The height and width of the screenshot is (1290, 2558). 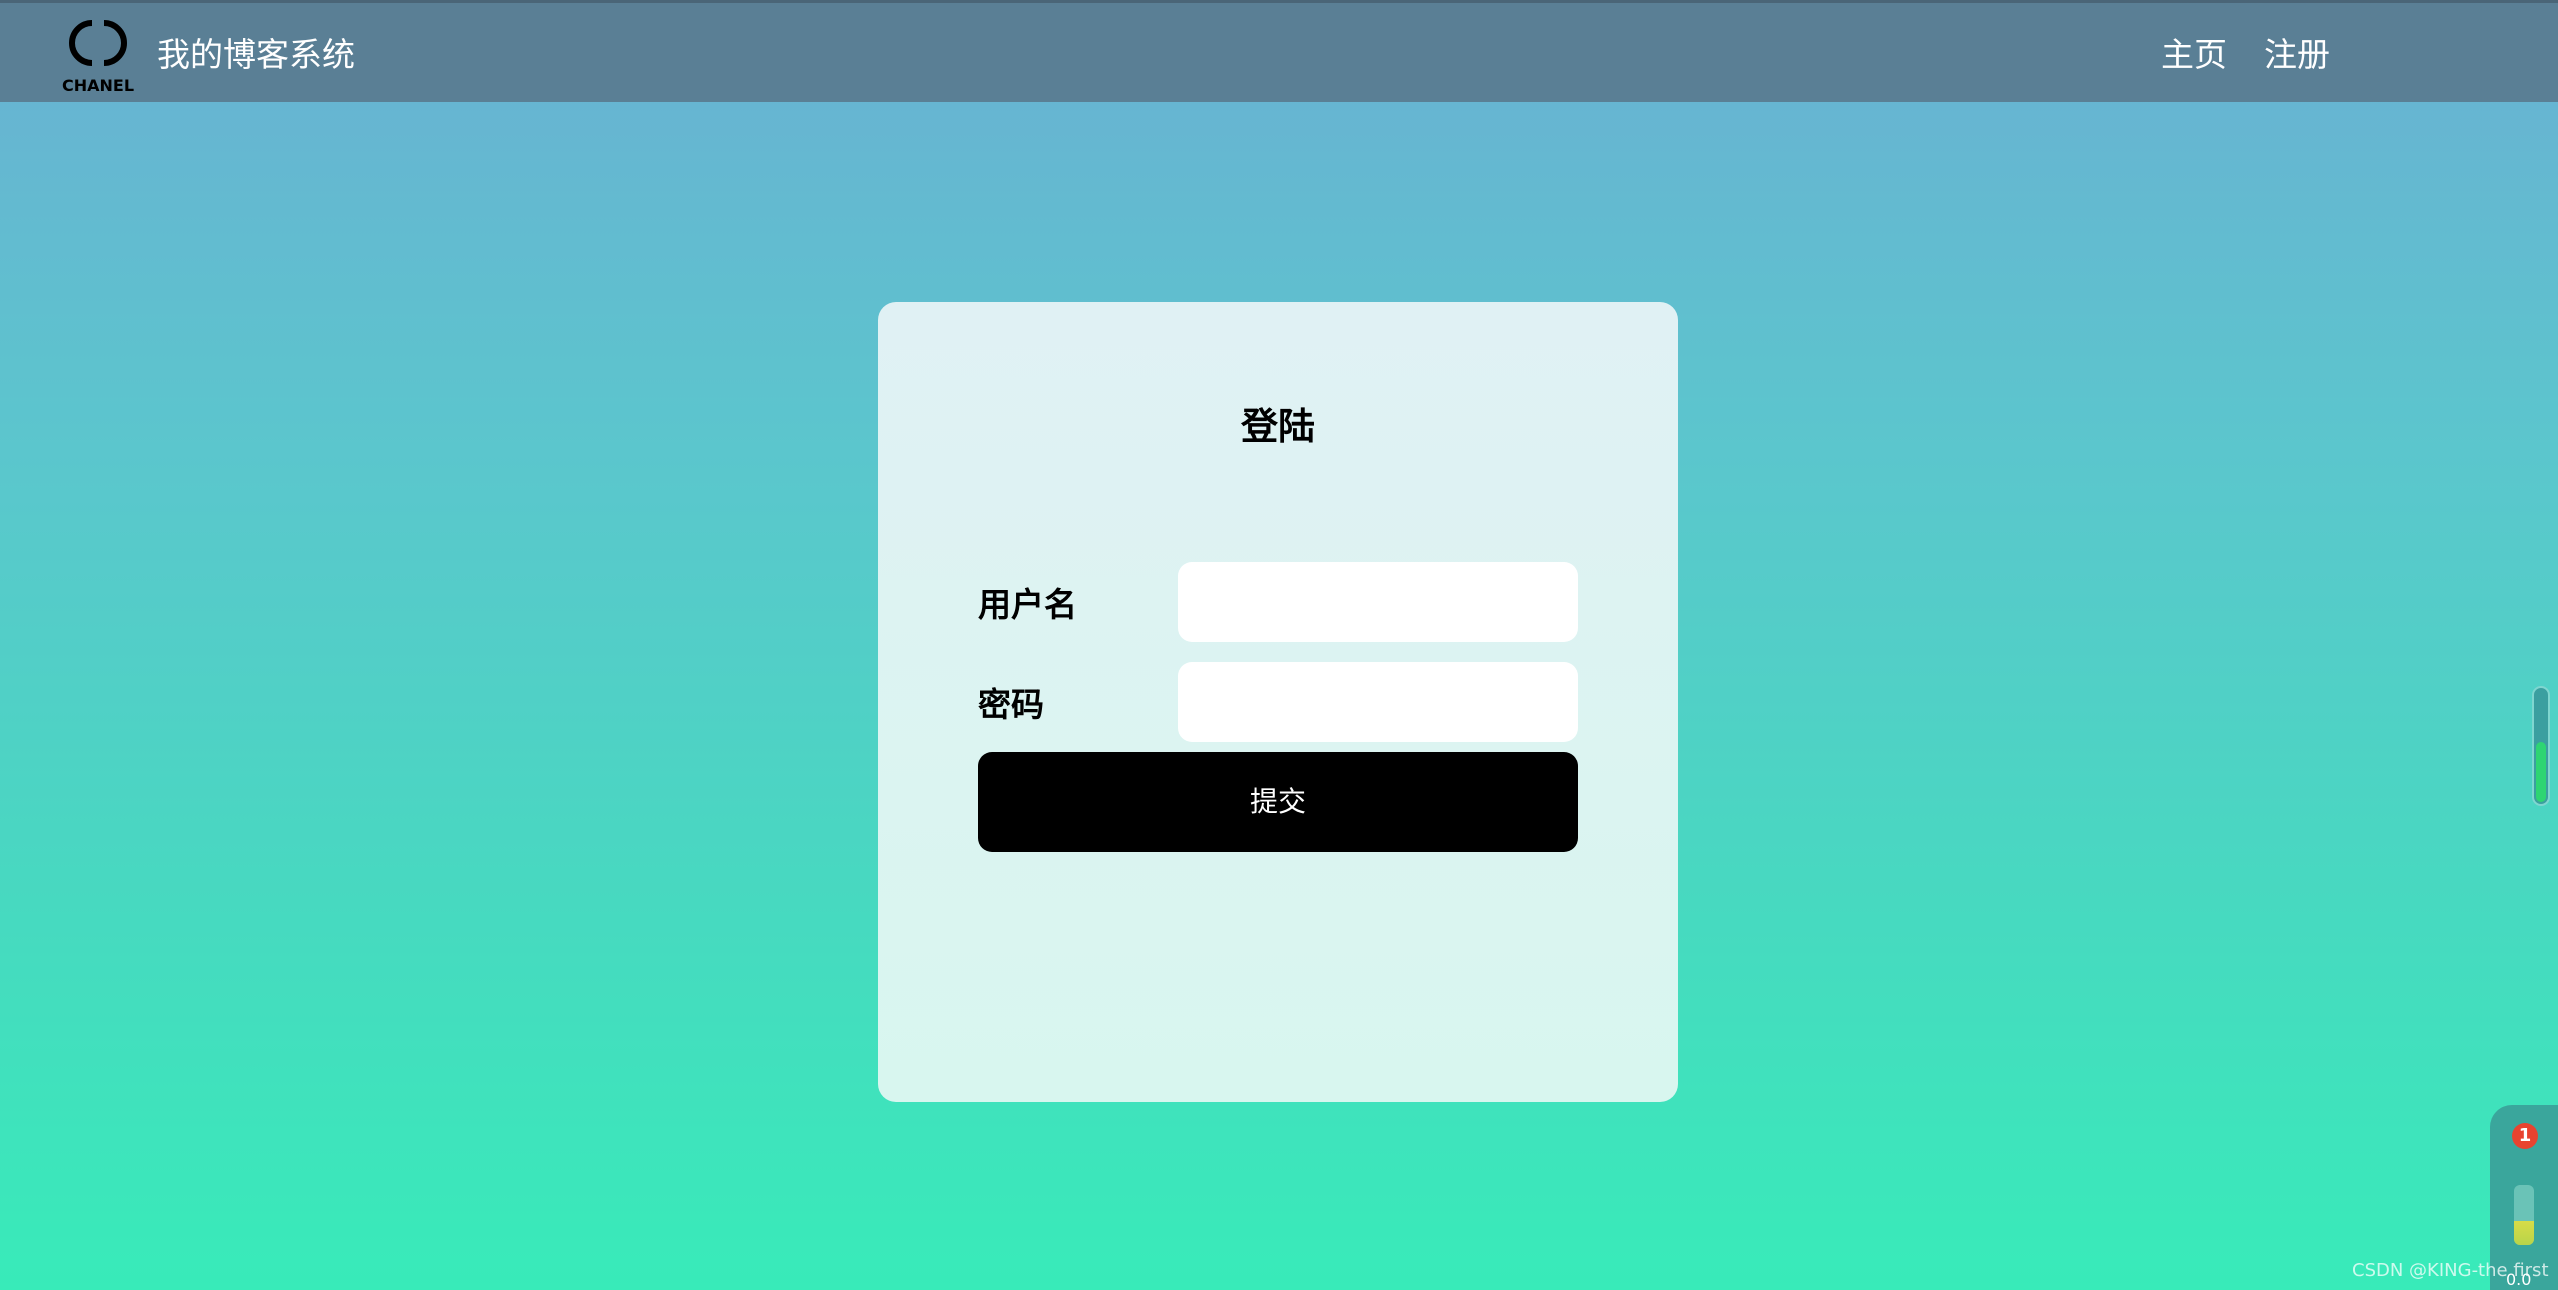 I want to click on username-label: 用户名, so click(x=1027, y=604).